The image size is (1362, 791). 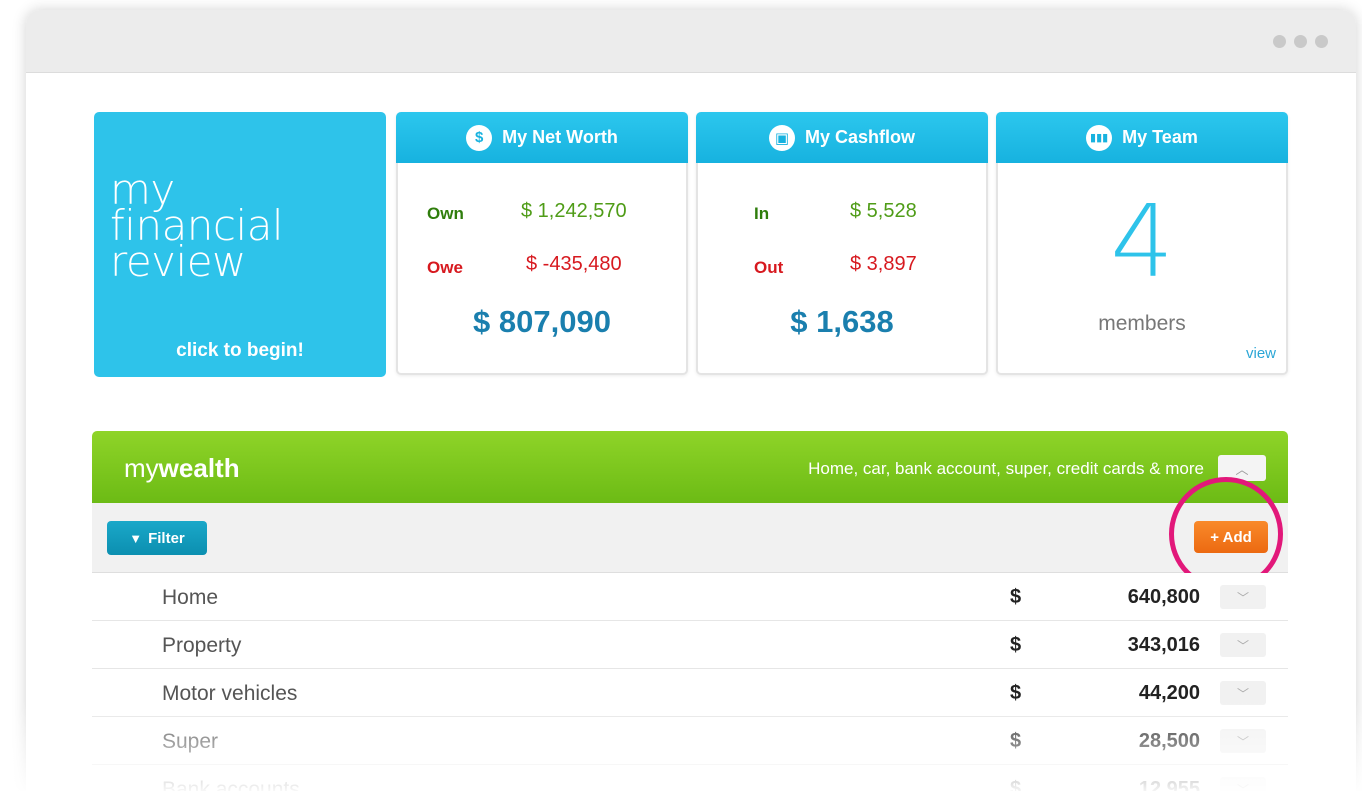 What do you see at coordinates (842, 321) in the screenshot?
I see `cashflow-total: $ 1,638` at bounding box center [842, 321].